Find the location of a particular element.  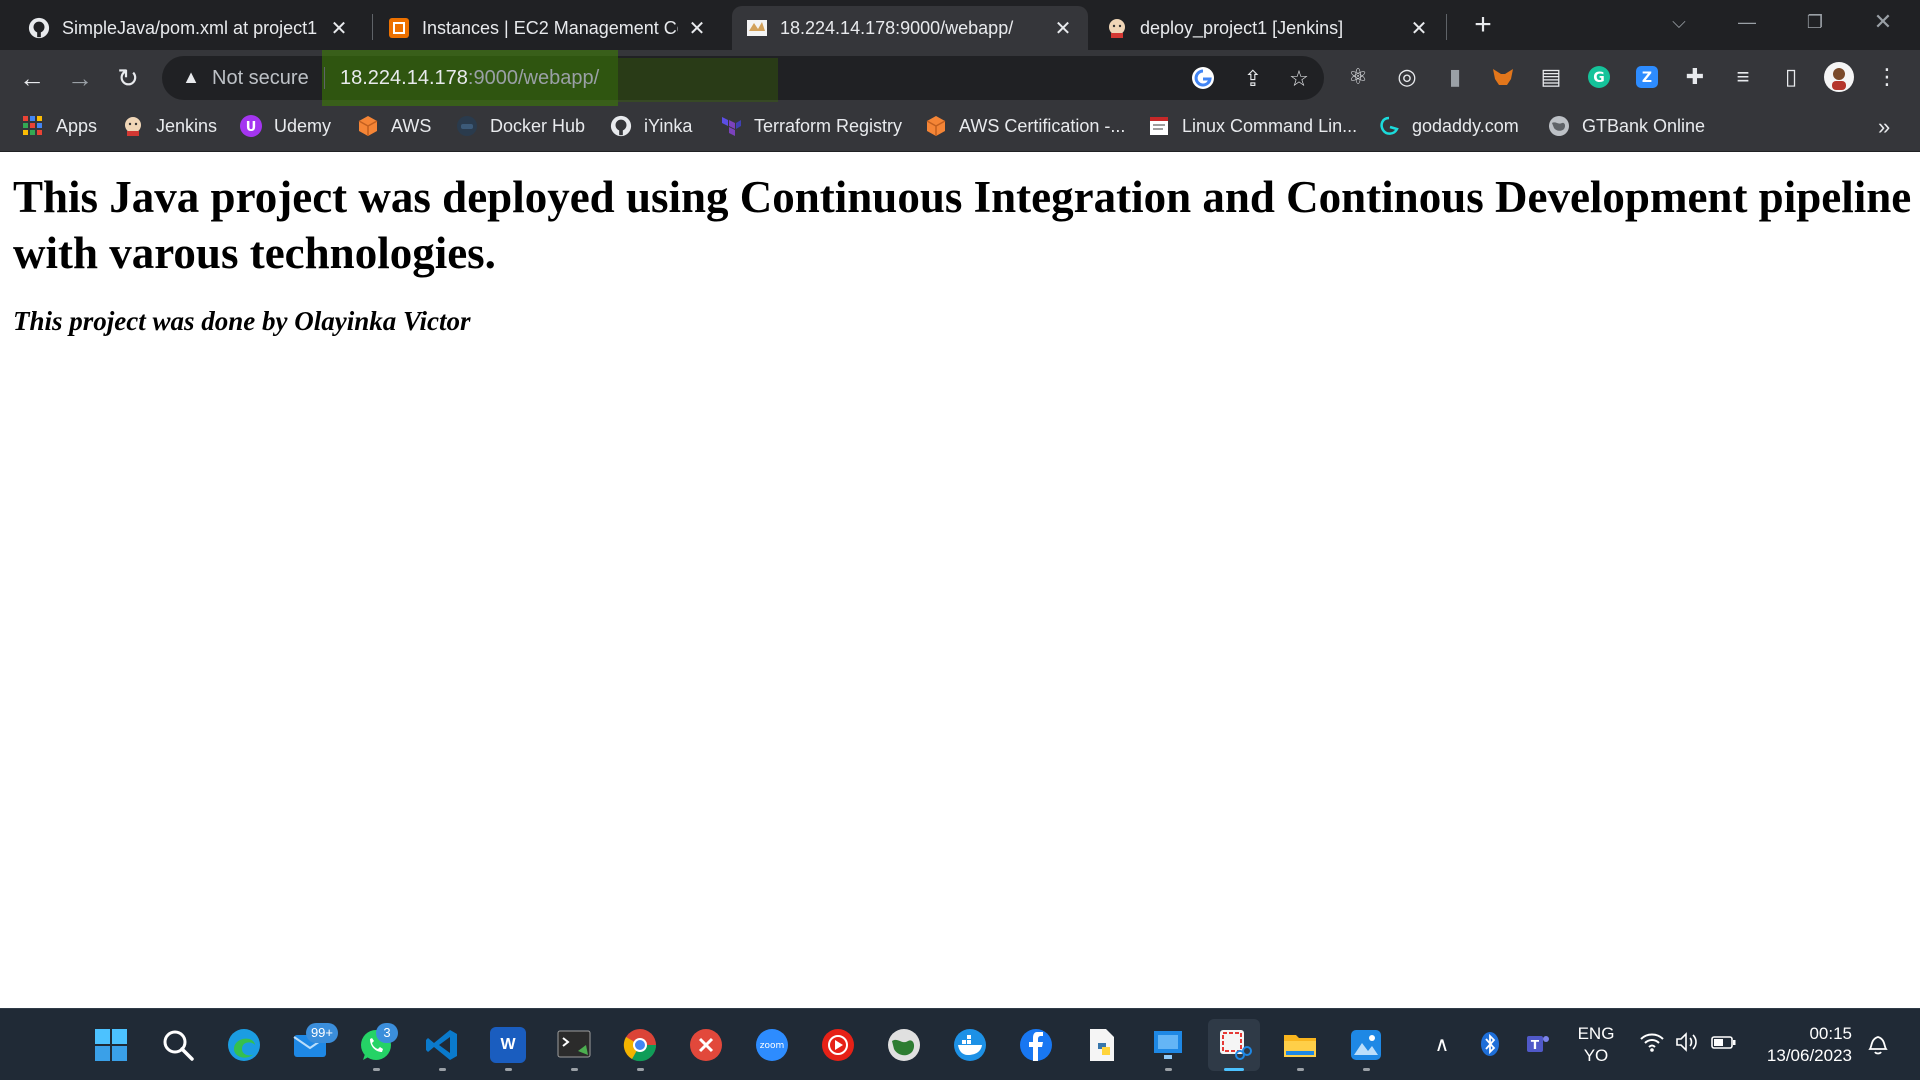

bookmark-apps: Apps is located at coordinates (59, 126).